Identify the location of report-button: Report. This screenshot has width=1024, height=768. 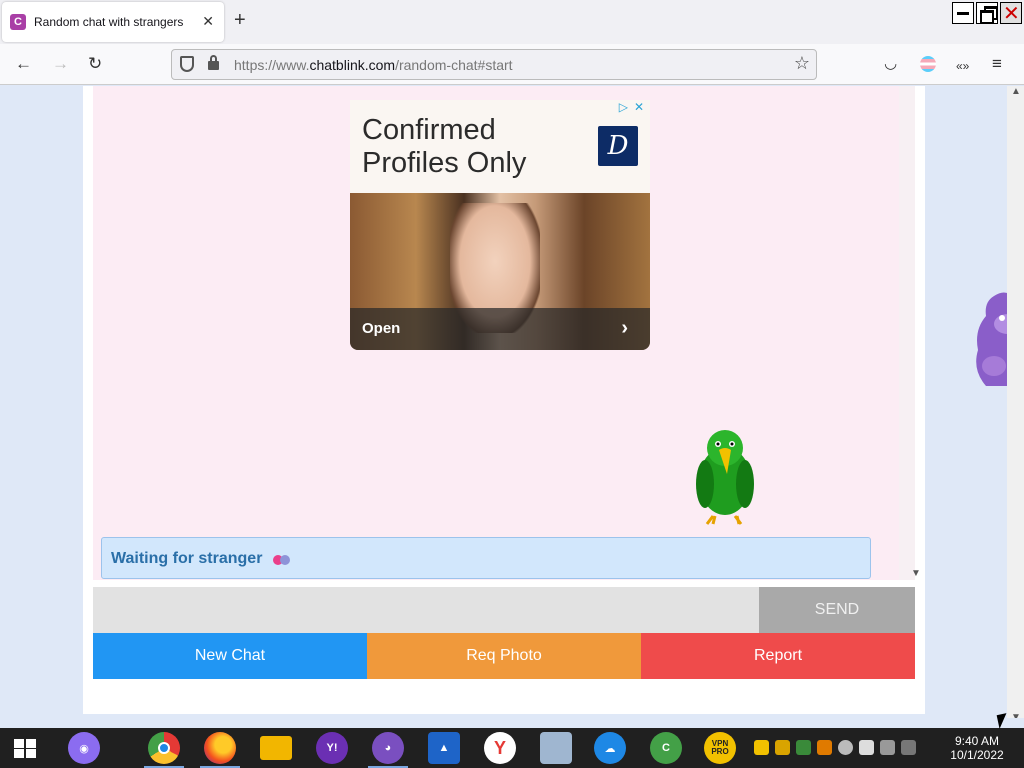
(778, 656).